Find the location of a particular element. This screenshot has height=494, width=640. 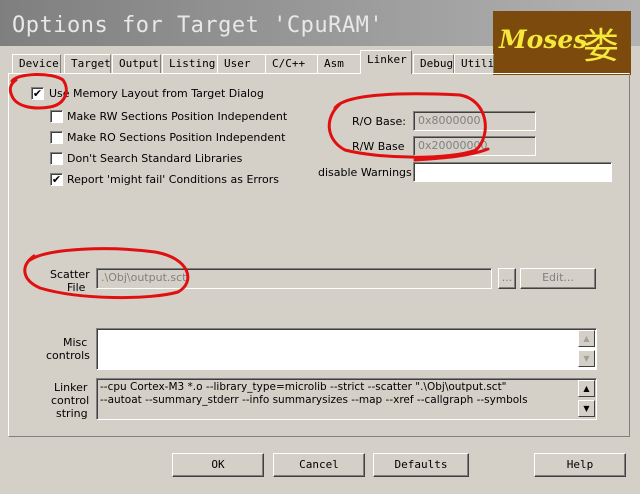

misc-controls-input is located at coordinates (346, 349).